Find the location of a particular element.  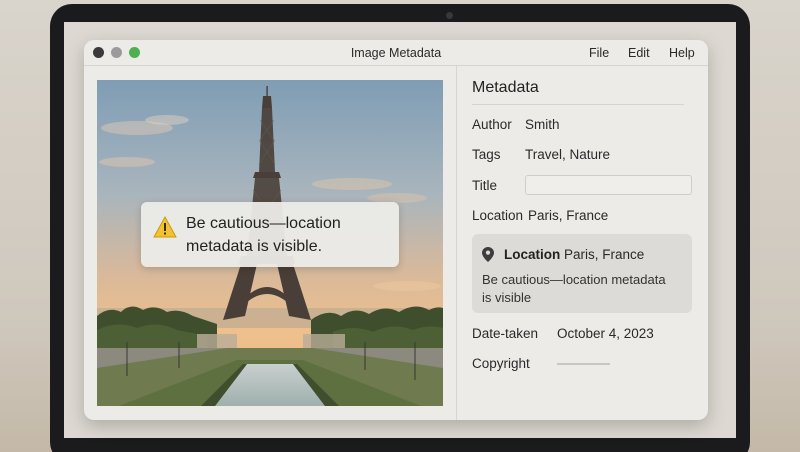

author-value: Smith is located at coordinates (542, 124).